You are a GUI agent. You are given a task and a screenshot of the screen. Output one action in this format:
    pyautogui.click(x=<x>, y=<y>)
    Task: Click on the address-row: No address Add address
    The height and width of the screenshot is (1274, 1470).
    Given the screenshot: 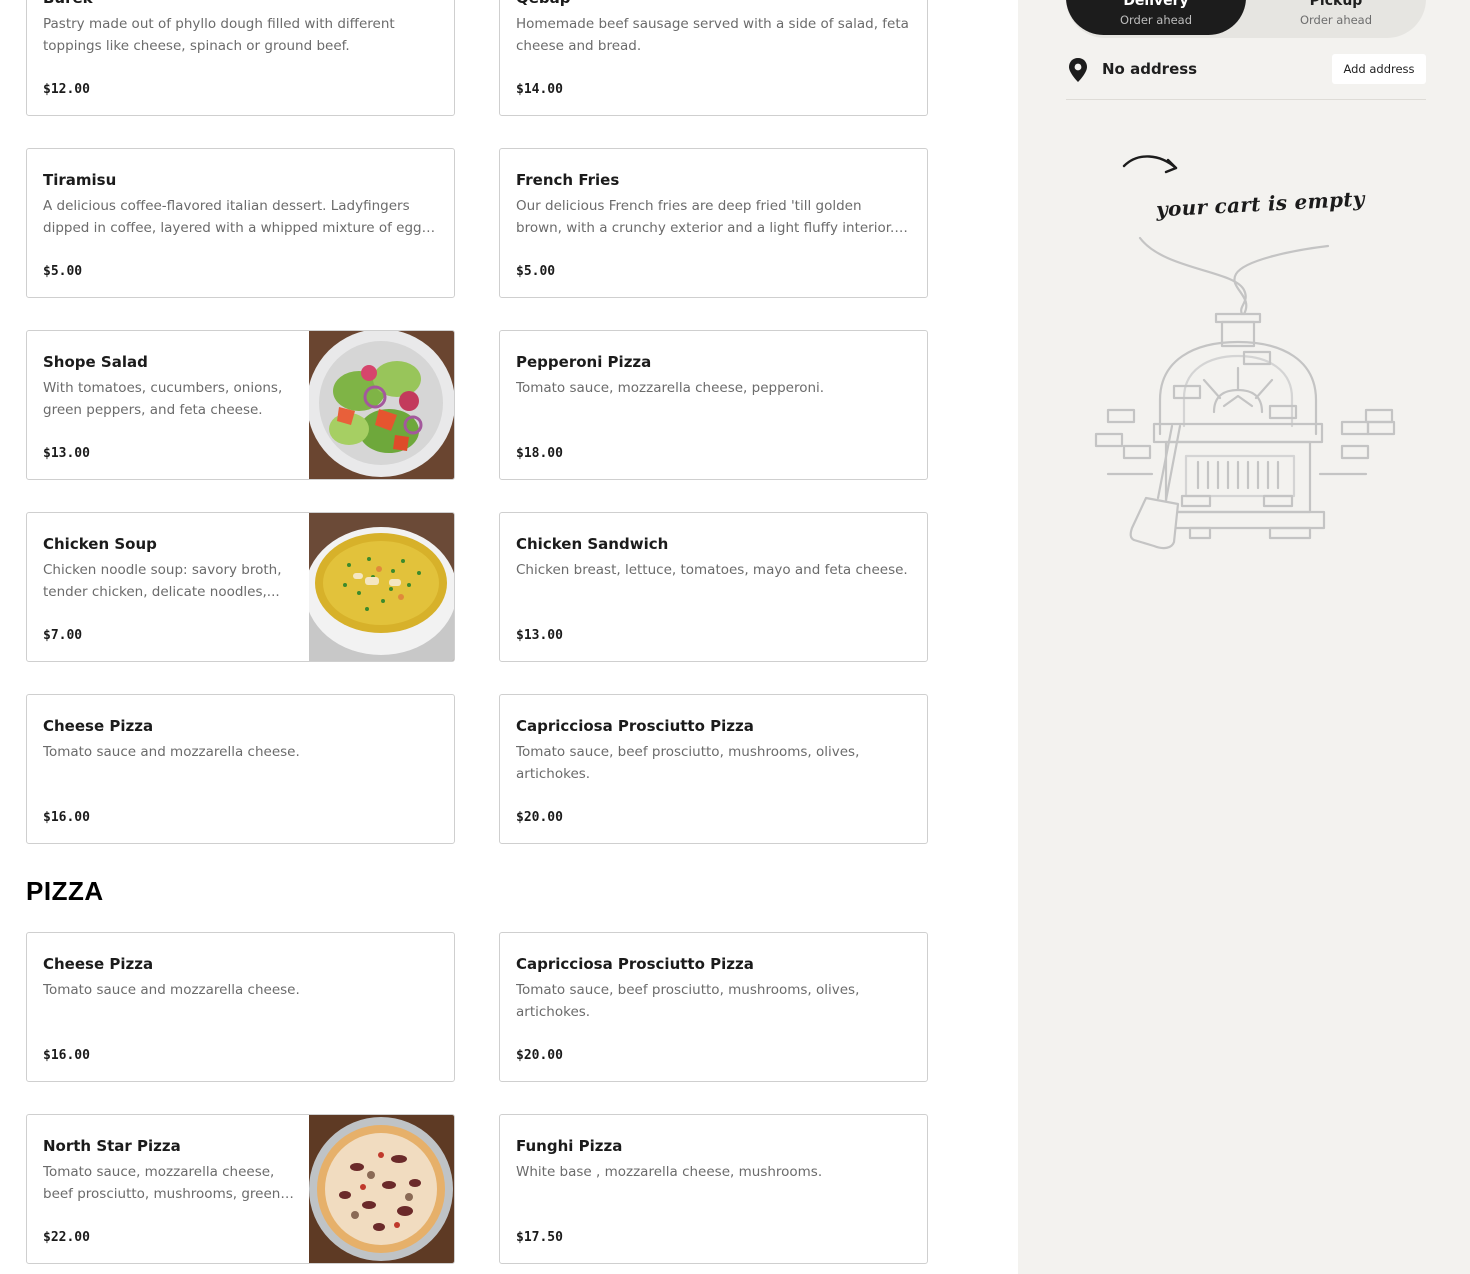 What is the action you would take?
    pyautogui.click(x=1246, y=76)
    